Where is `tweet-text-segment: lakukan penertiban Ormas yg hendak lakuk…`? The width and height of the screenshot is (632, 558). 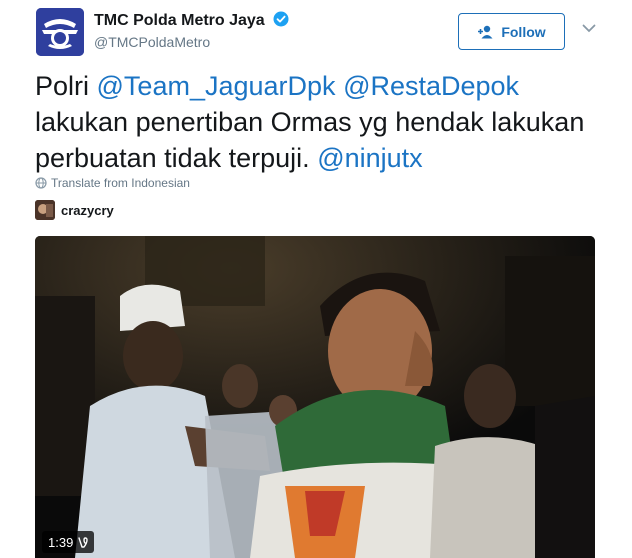 tweet-text-segment: lakukan penertiban Ormas yg hendak lakuk… is located at coordinates (310, 140).